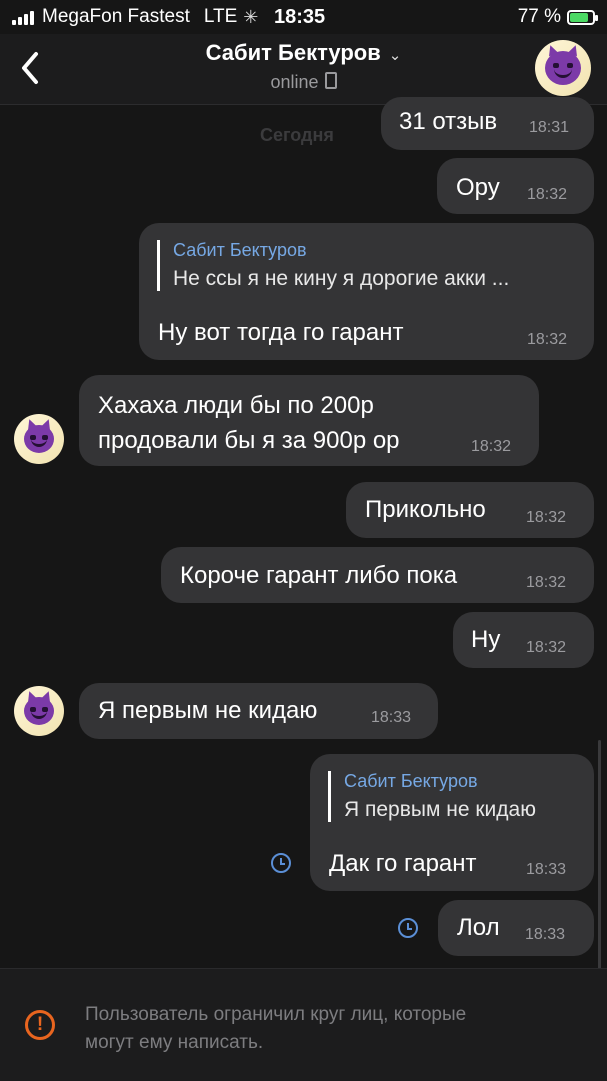 The height and width of the screenshot is (1081, 607). I want to click on message-bubble-outgoing: Прикольно 18:32, so click(470, 510).